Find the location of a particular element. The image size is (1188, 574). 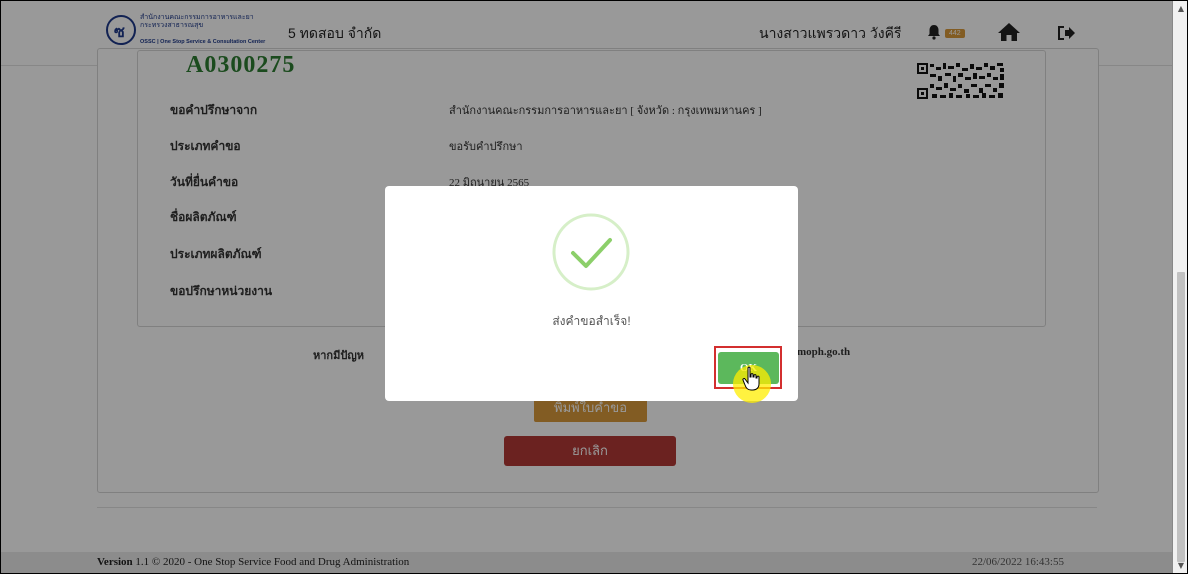

success-message: ส่งคำขอสำเร็จ! is located at coordinates (591, 321).